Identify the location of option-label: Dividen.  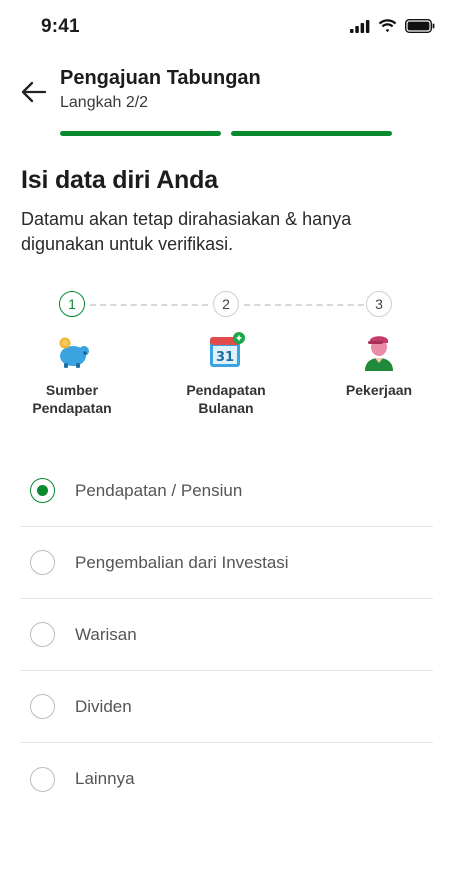
(103, 706).